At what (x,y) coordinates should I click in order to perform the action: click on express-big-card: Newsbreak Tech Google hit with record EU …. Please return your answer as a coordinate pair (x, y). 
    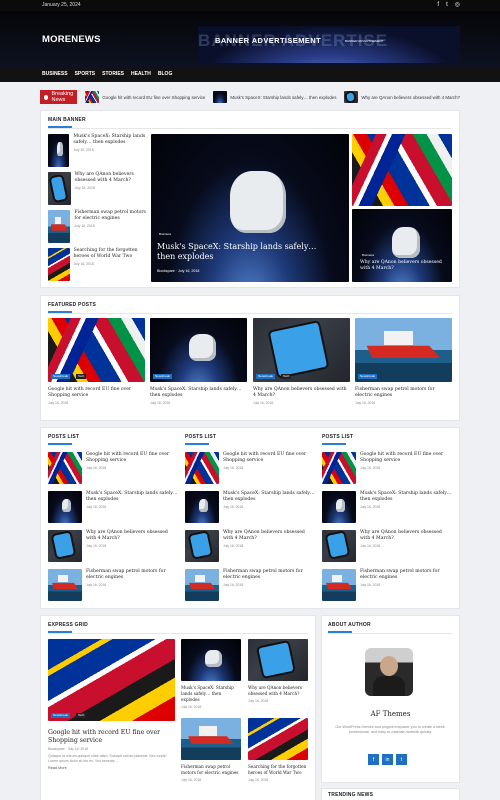
    Looking at the image, I should click on (111, 704).